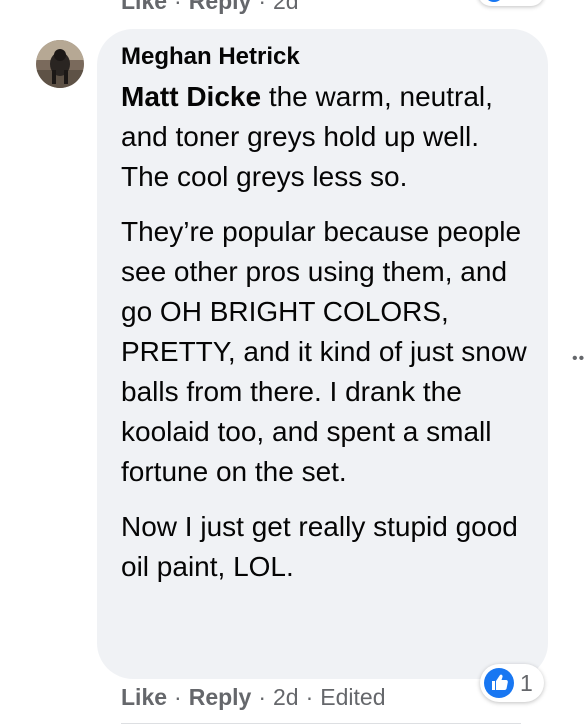  What do you see at coordinates (321, 723) in the screenshot?
I see `divider` at bounding box center [321, 723].